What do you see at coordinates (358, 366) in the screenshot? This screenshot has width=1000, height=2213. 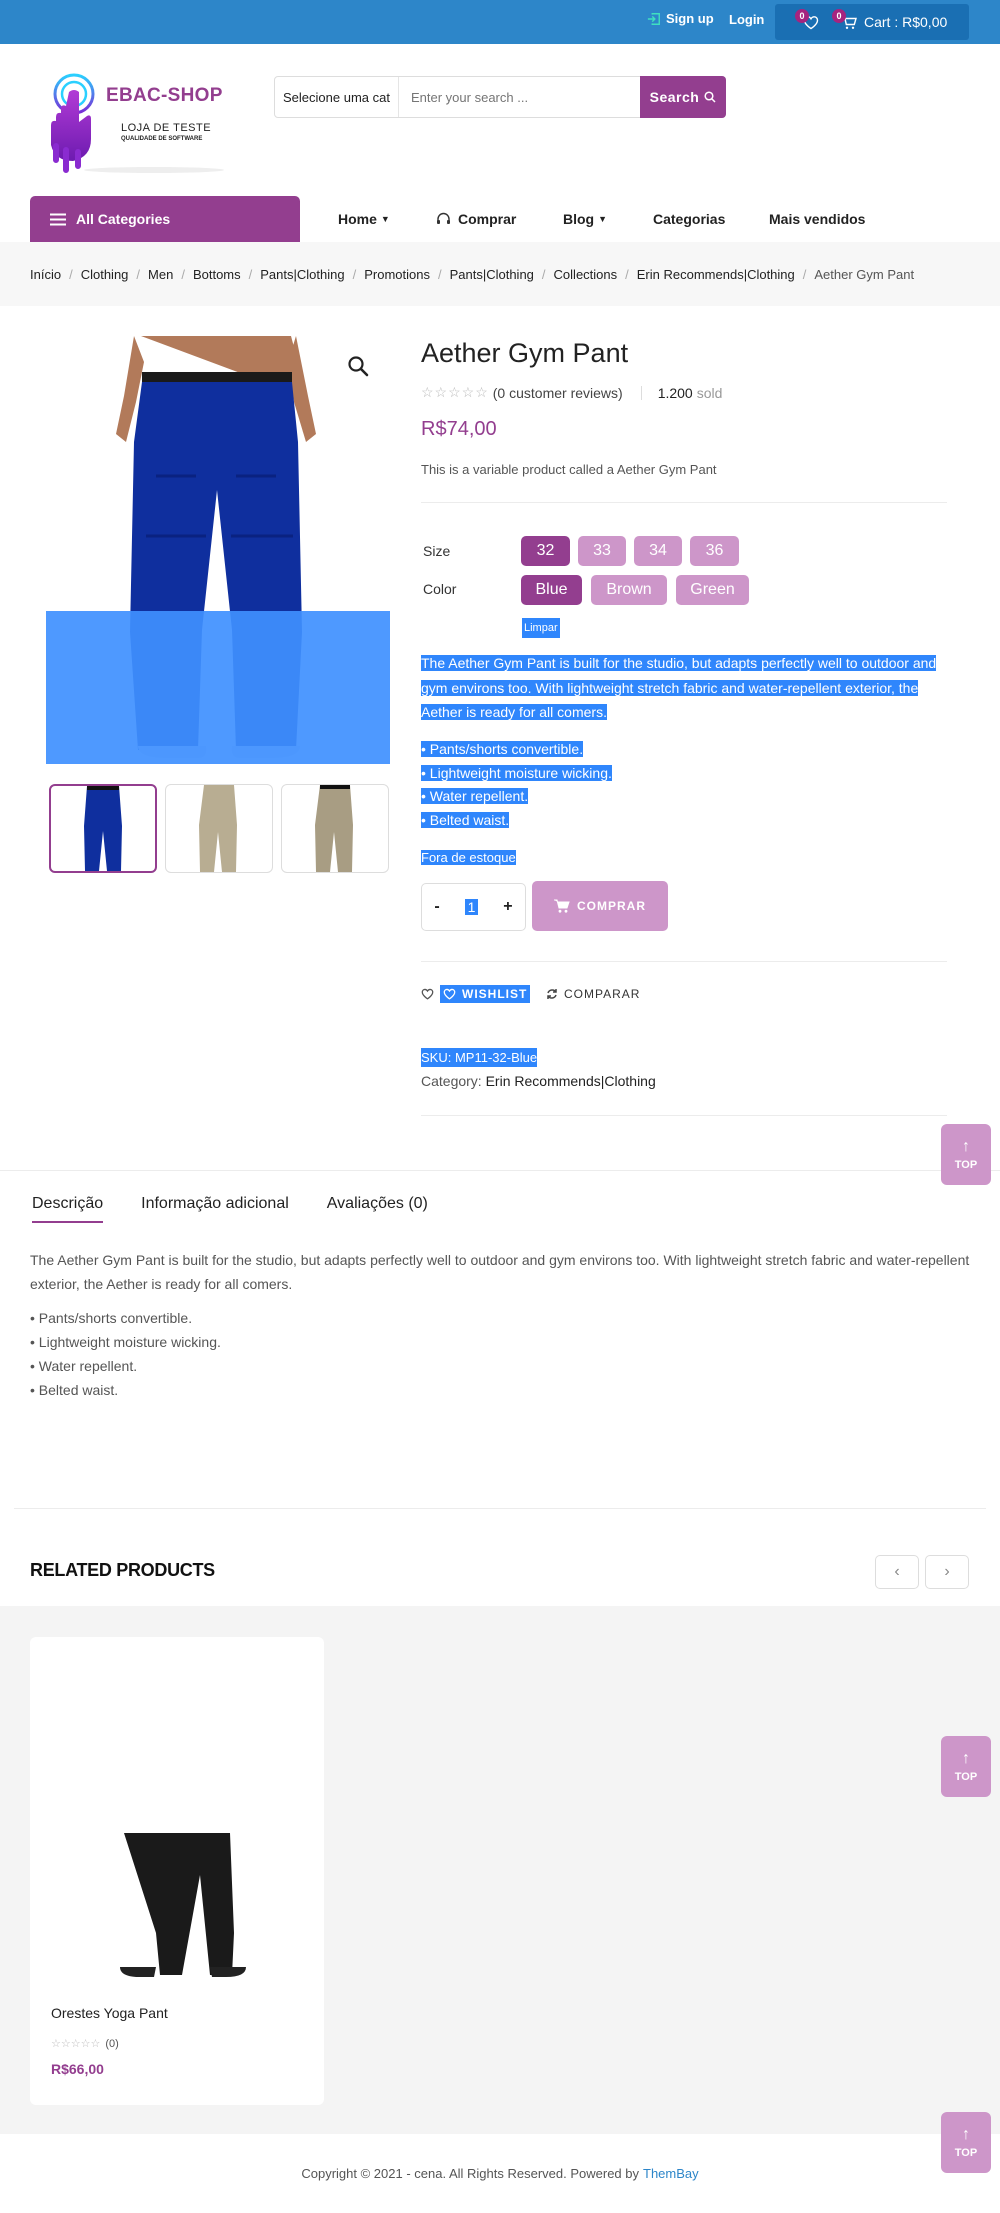 I see `zoom-icon` at bounding box center [358, 366].